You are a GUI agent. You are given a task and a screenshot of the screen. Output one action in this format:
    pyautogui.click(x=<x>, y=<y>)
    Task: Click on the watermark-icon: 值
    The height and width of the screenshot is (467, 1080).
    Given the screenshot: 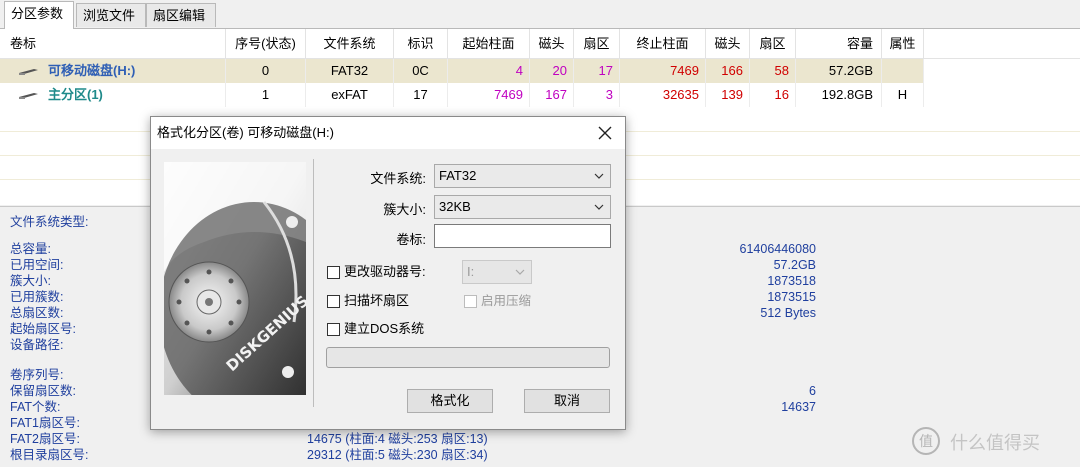 What is the action you would take?
    pyautogui.click(x=926, y=441)
    